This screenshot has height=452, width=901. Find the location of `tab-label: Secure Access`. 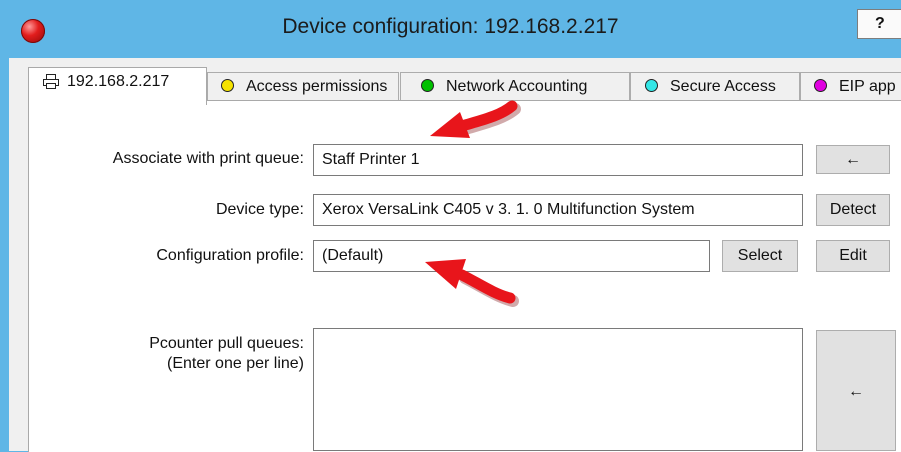

tab-label: Secure Access is located at coordinates (723, 86).